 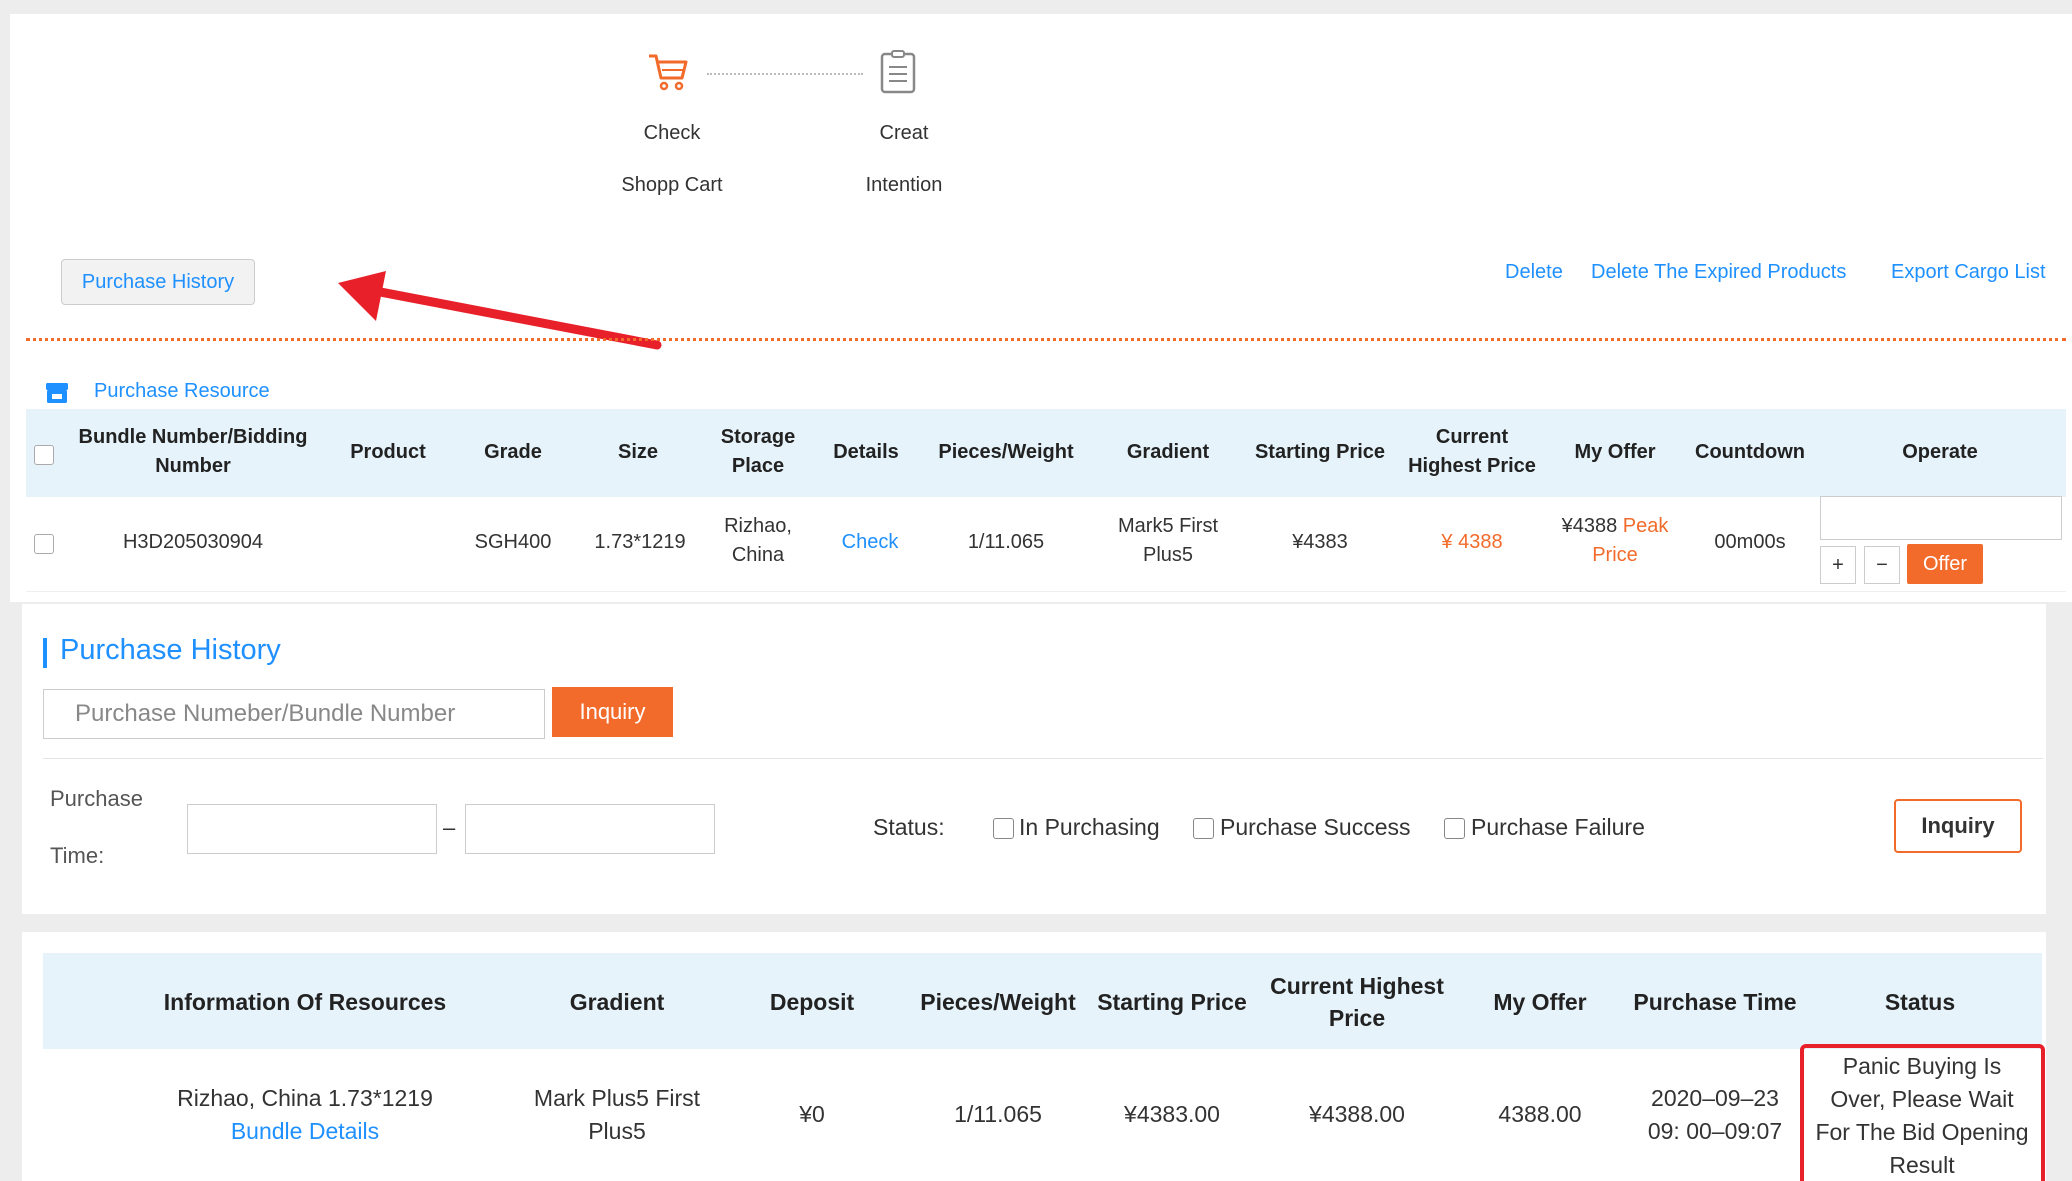 I want to click on purchase-time-label-2: Time:, so click(x=77, y=855).